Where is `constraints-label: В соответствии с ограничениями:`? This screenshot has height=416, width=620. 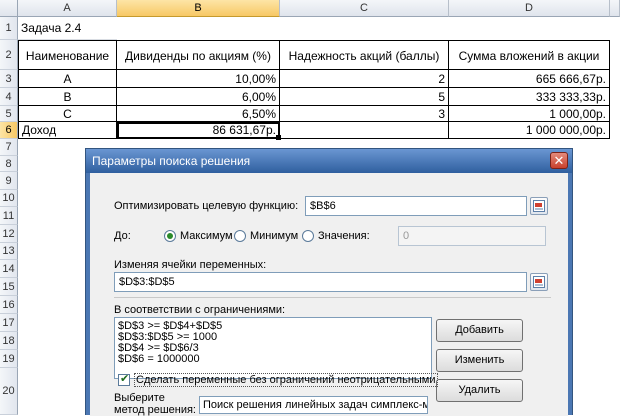 constraints-label: В соответствии с ограничениями: is located at coordinates (200, 310).